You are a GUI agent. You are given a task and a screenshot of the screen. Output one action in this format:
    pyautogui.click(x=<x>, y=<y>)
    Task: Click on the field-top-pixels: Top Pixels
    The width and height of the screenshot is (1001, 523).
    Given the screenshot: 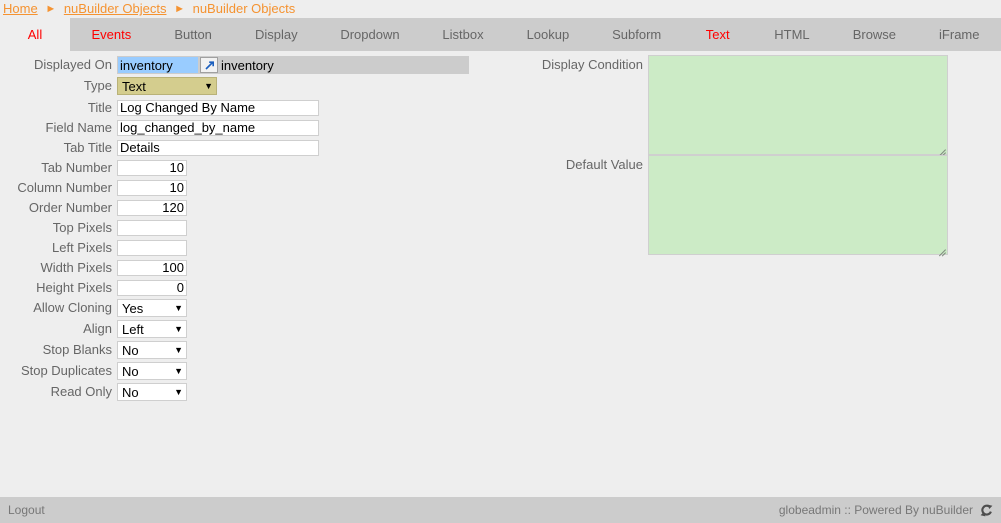 What is the action you would take?
    pyautogui.click(x=93, y=228)
    